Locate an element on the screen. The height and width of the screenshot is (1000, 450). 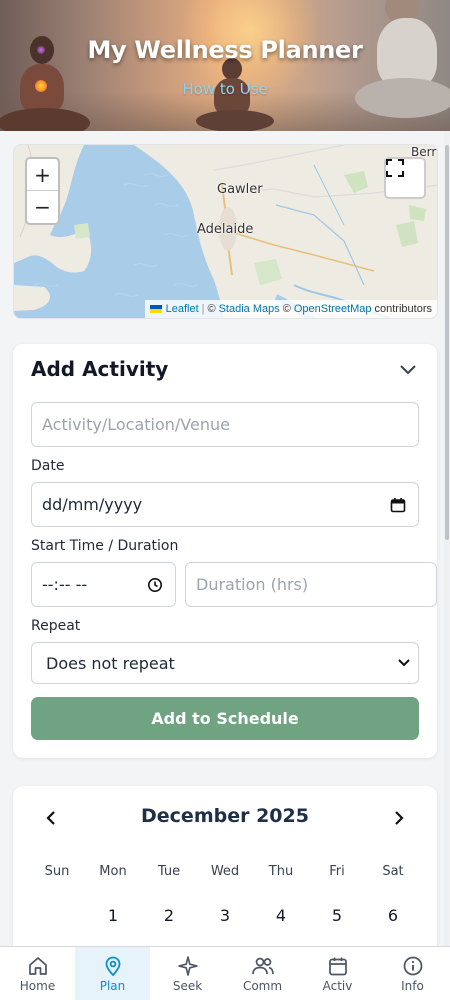
bottom-navigation: Home Plan Seek Comm Activ Info is located at coordinates (225, 973).